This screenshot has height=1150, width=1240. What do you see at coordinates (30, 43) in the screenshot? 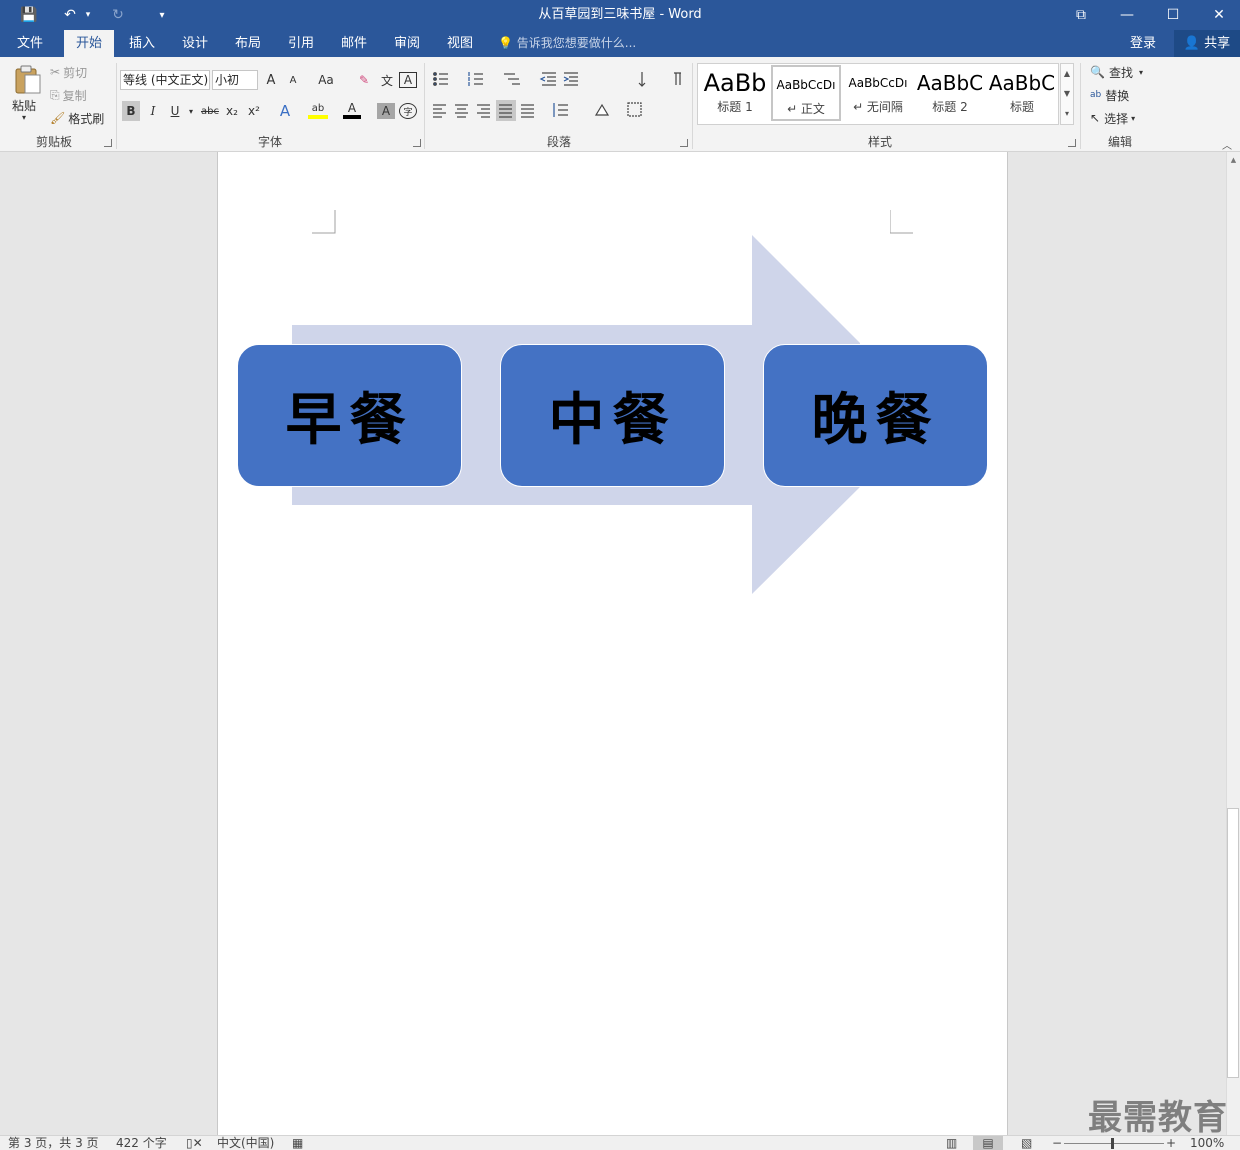
I see `tab-file: 文件` at bounding box center [30, 43].